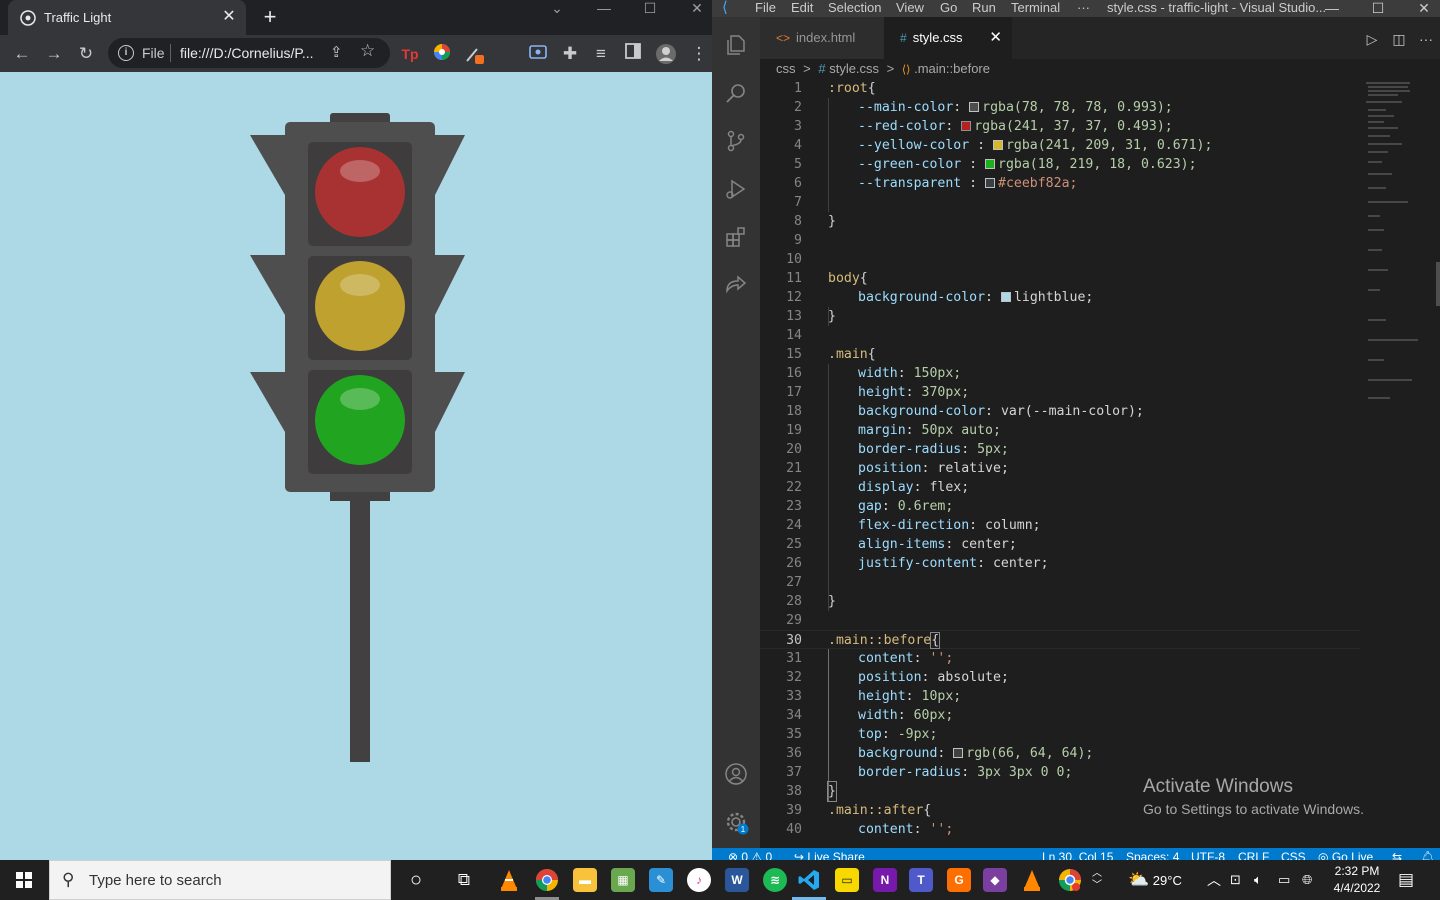  Describe the element at coordinates (650, 17) in the screenshot. I see `maximize-icon: ☐` at that location.